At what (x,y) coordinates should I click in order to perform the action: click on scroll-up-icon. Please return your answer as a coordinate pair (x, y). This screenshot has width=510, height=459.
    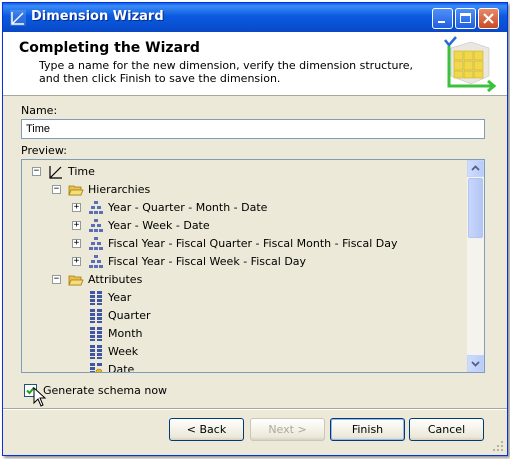
    Looking at the image, I should click on (475, 168).